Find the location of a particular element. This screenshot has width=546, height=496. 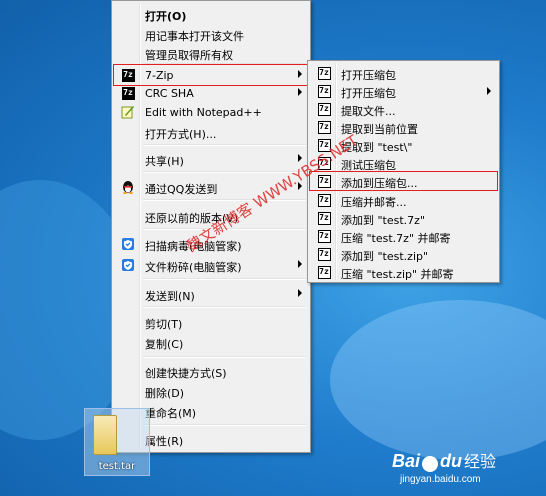

submenu-item-compress-7z-email: 7z 压缩 "test.7z" 并邮寄 is located at coordinates (403, 236).